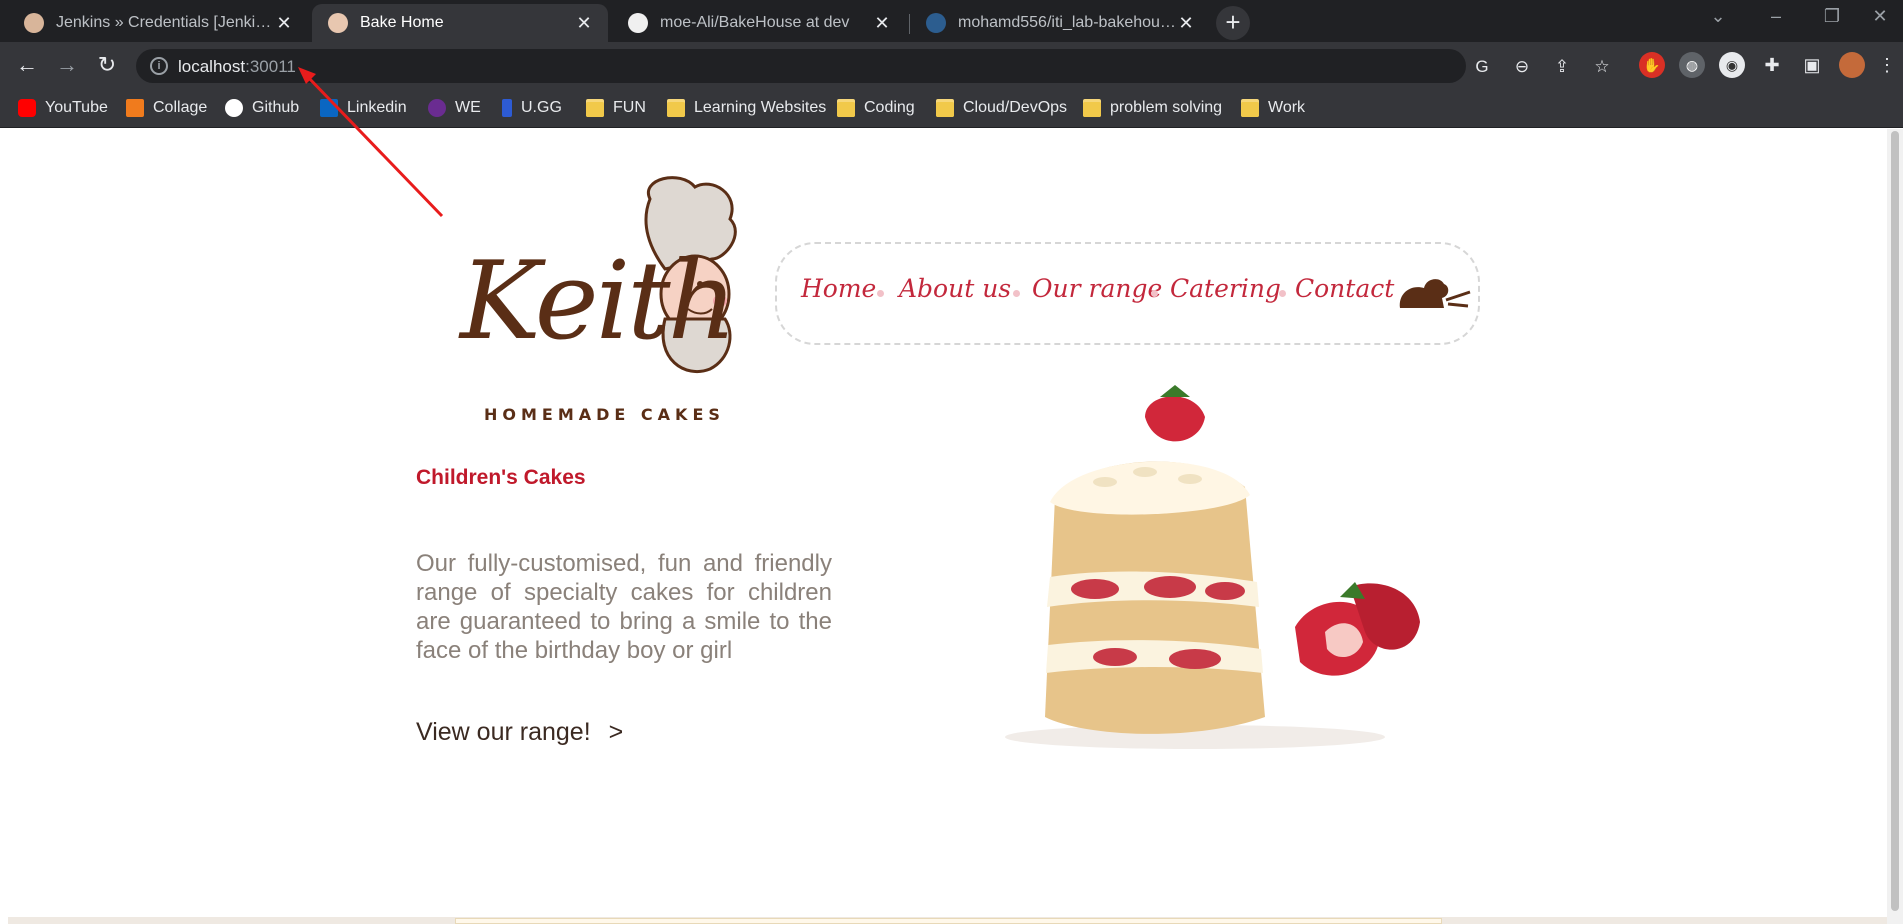 This screenshot has height=924, width=1903. I want to click on url-host: localhost, so click(212, 66).